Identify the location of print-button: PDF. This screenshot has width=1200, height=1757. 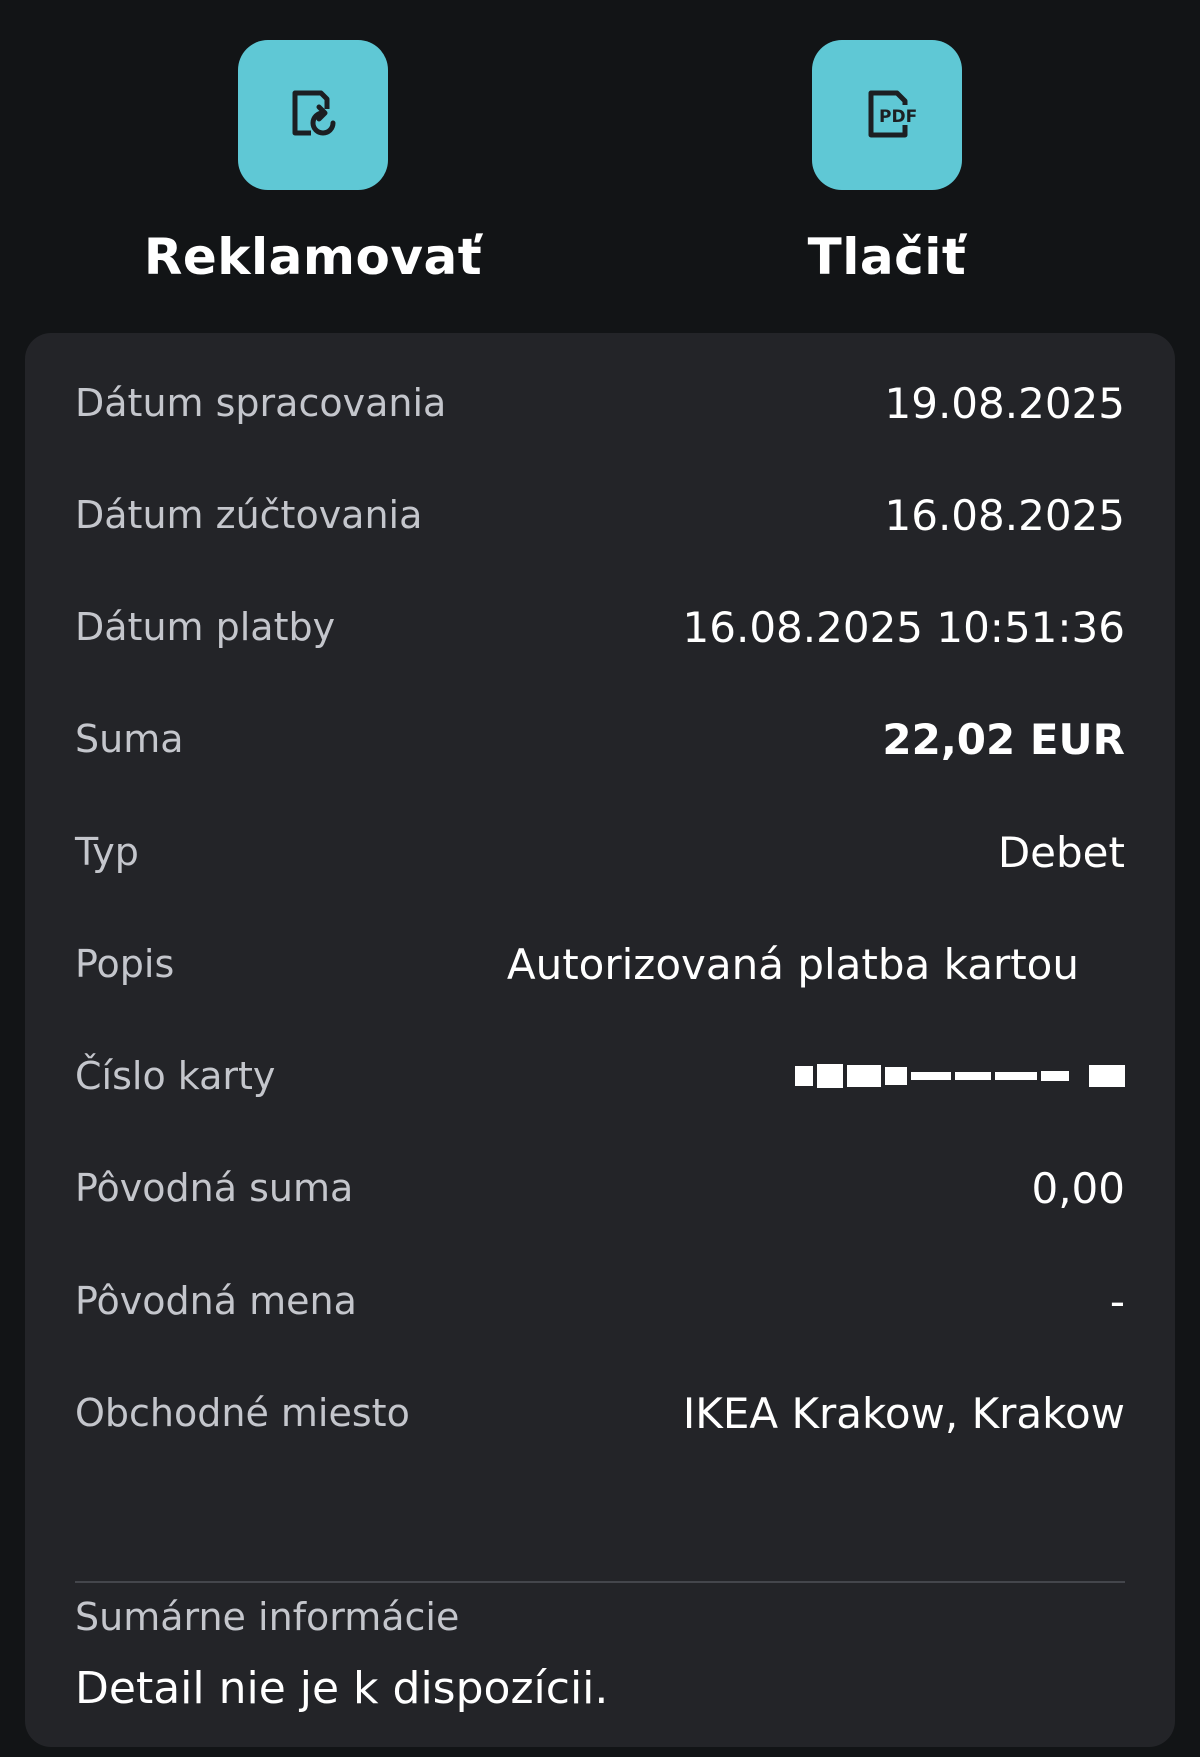
(887, 115).